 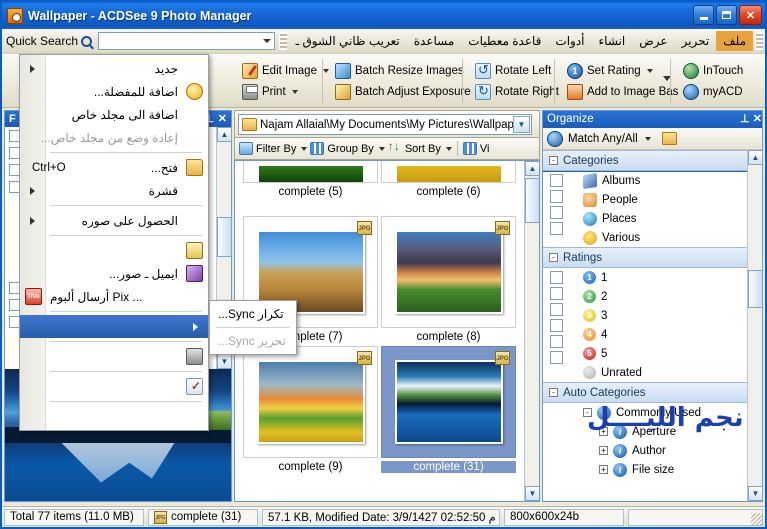 What do you see at coordinates (665, 353) in the screenshot?
I see `tree-item-rating-5: 5 5` at bounding box center [665, 353].